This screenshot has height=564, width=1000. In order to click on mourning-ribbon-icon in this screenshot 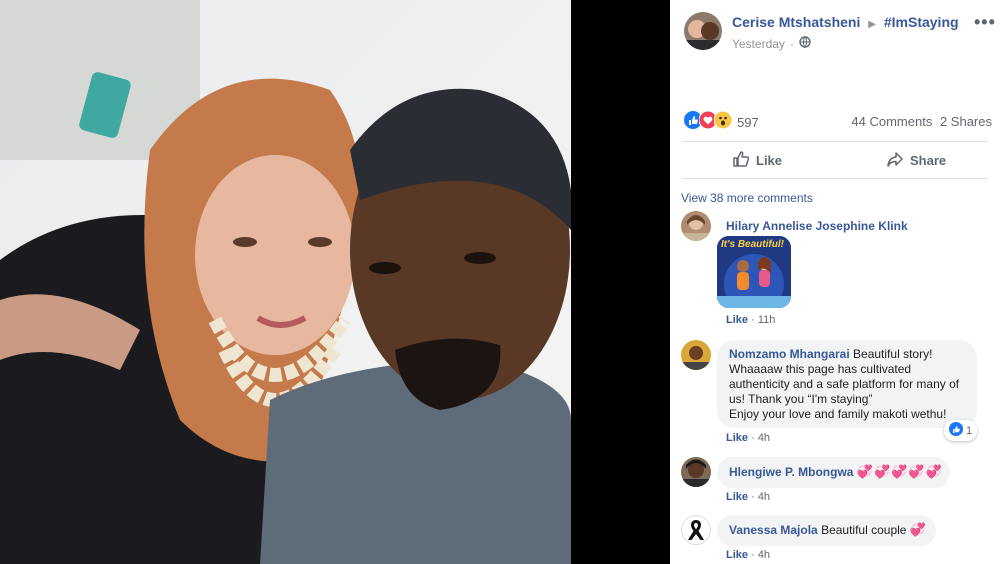, I will do `click(696, 530)`.